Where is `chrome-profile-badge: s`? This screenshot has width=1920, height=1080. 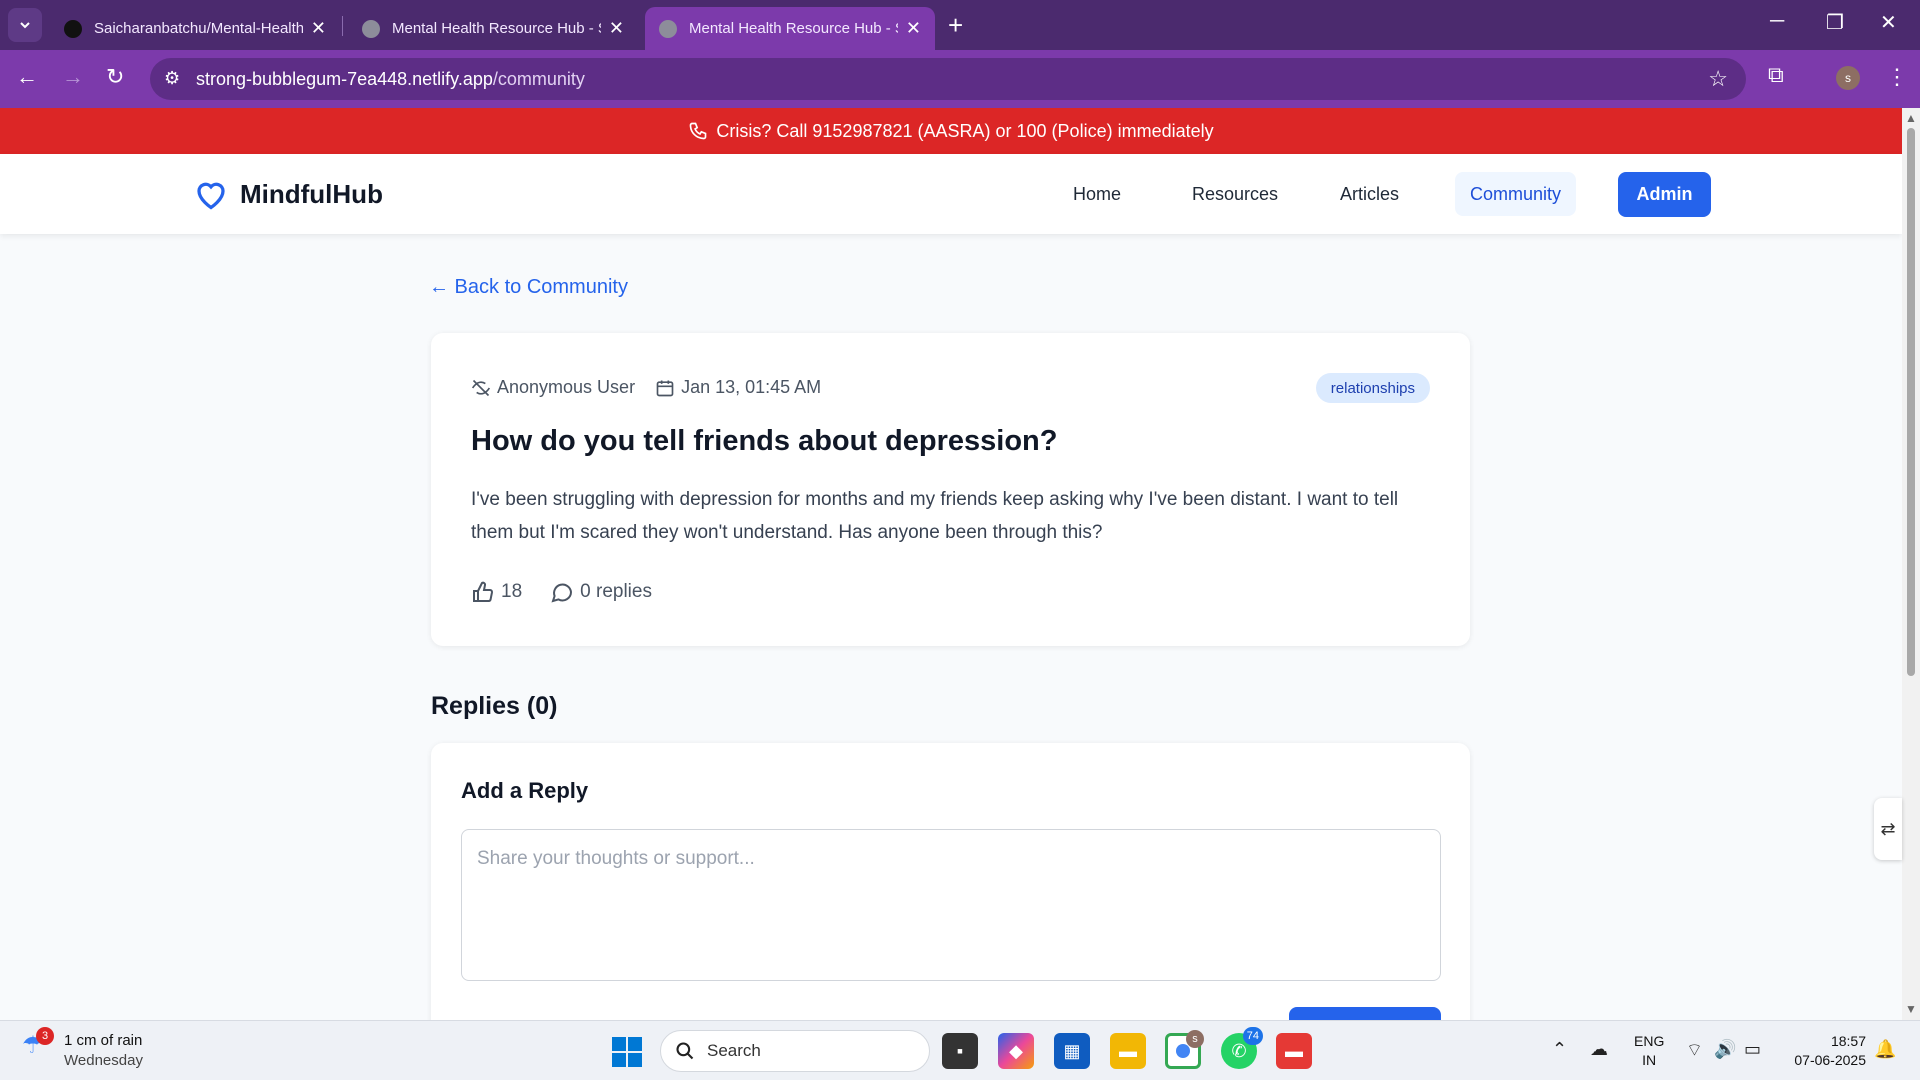
chrome-profile-badge: s is located at coordinates (1195, 1039).